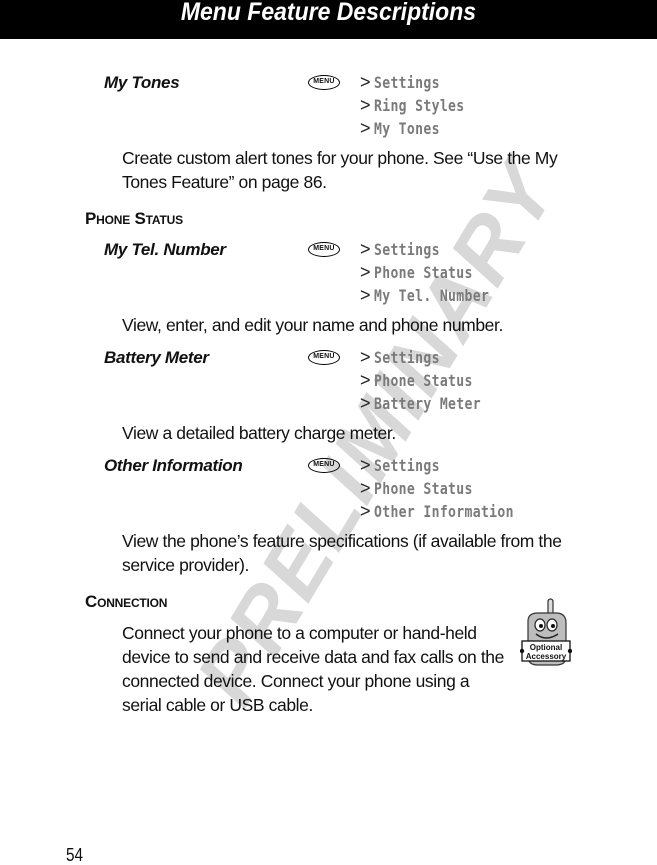  I want to click on optional-accessory-icon: Optional Accessory, so click(546, 632).